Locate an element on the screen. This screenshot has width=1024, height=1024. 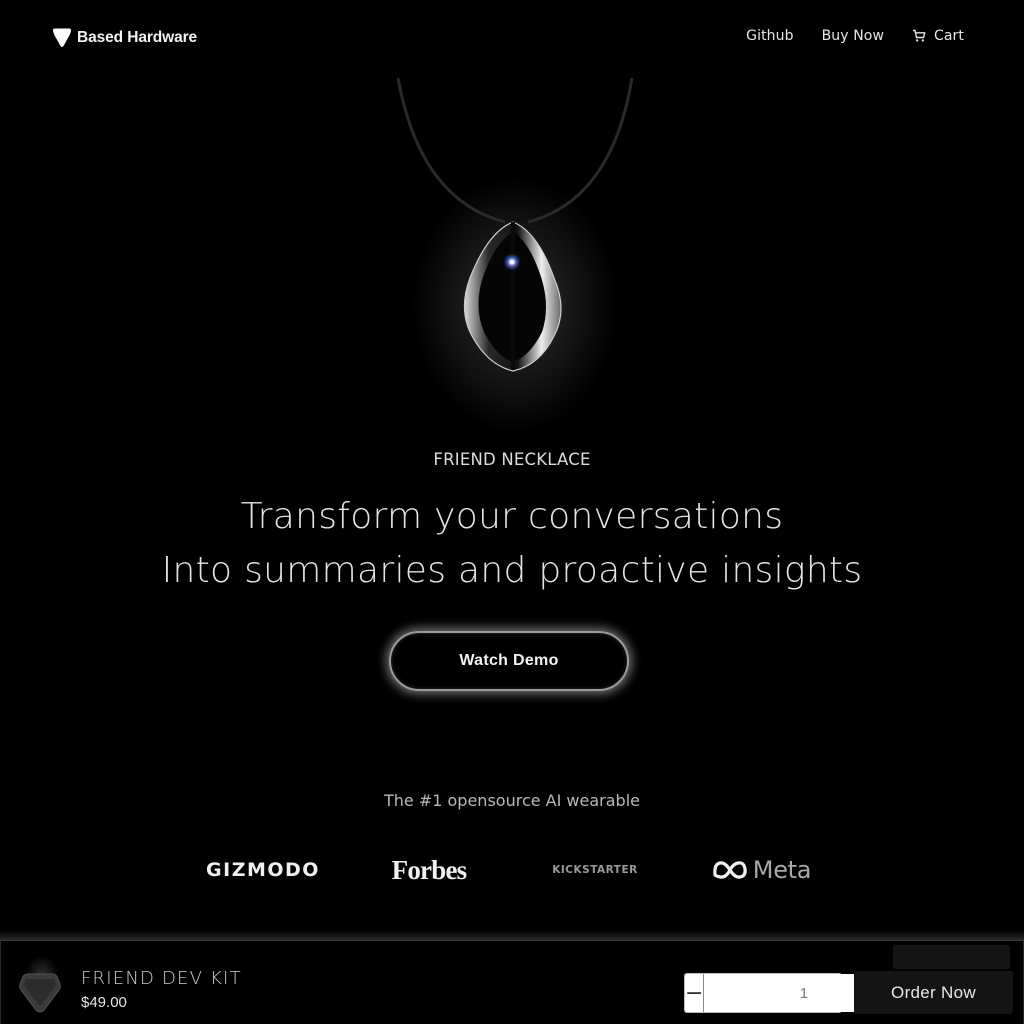
forbes-logo: Forbes is located at coordinates (429, 869).